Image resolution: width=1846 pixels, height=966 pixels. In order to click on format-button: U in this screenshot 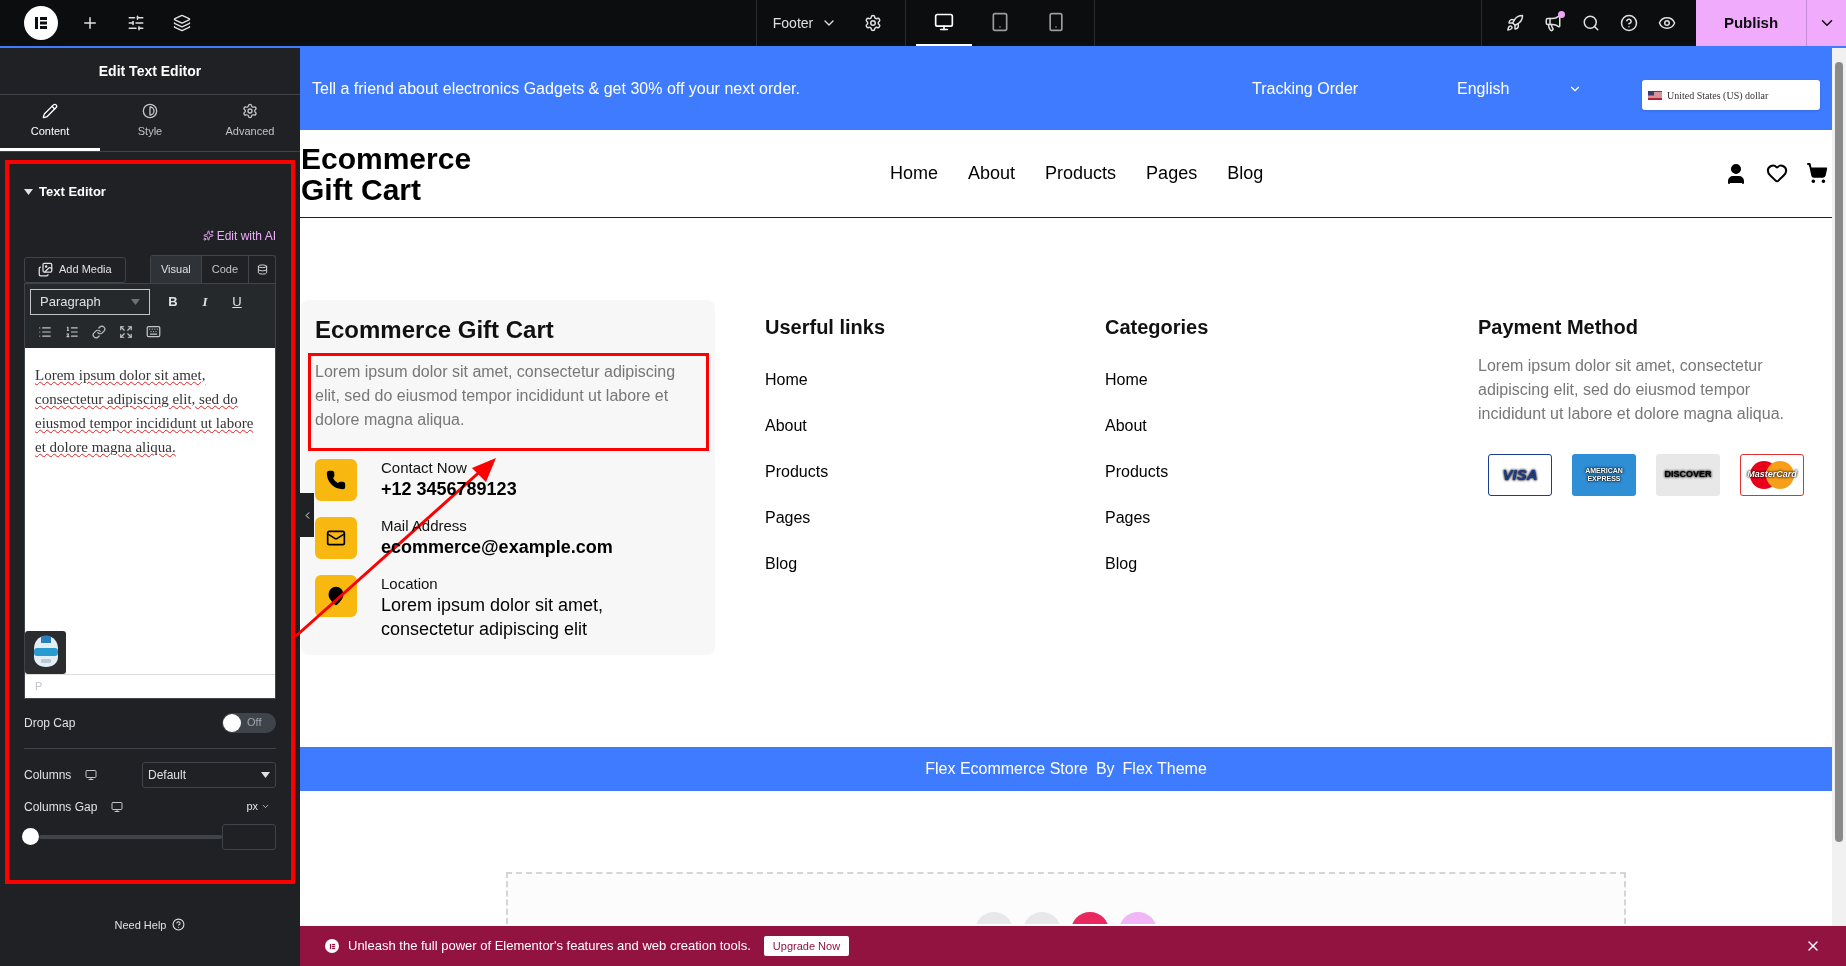, I will do `click(237, 301)`.